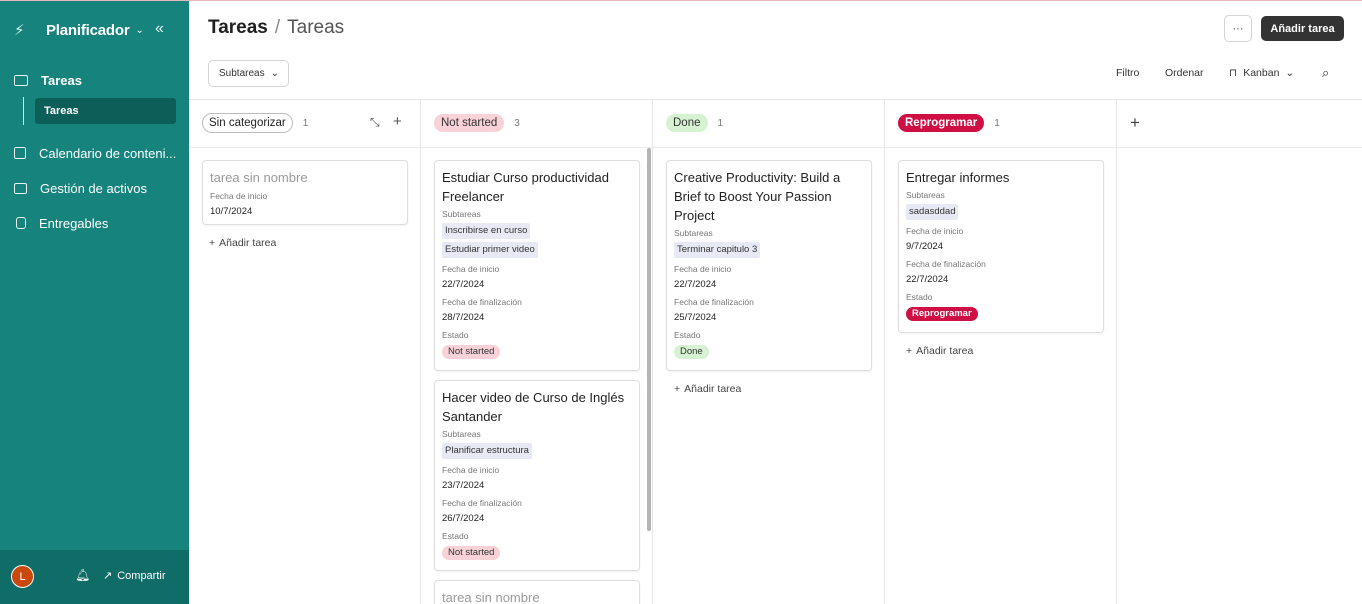 This screenshot has height=604, width=1362. I want to click on status-badge: Done, so click(691, 352).